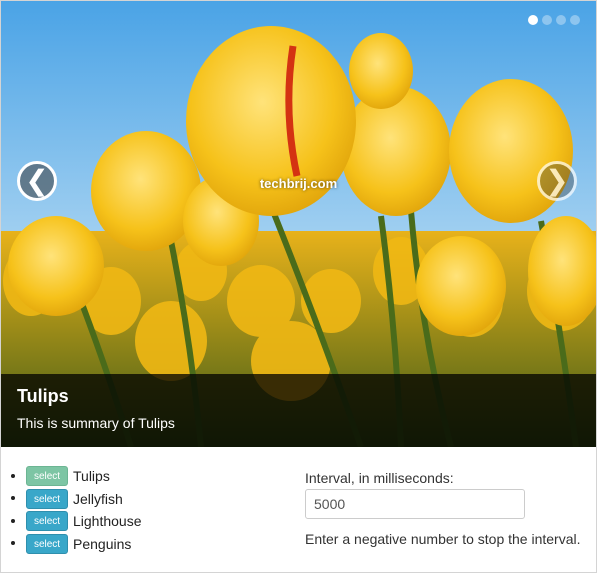 Image resolution: width=597 pixels, height=573 pixels. I want to click on slide-label: Jellyfish, so click(98, 498).